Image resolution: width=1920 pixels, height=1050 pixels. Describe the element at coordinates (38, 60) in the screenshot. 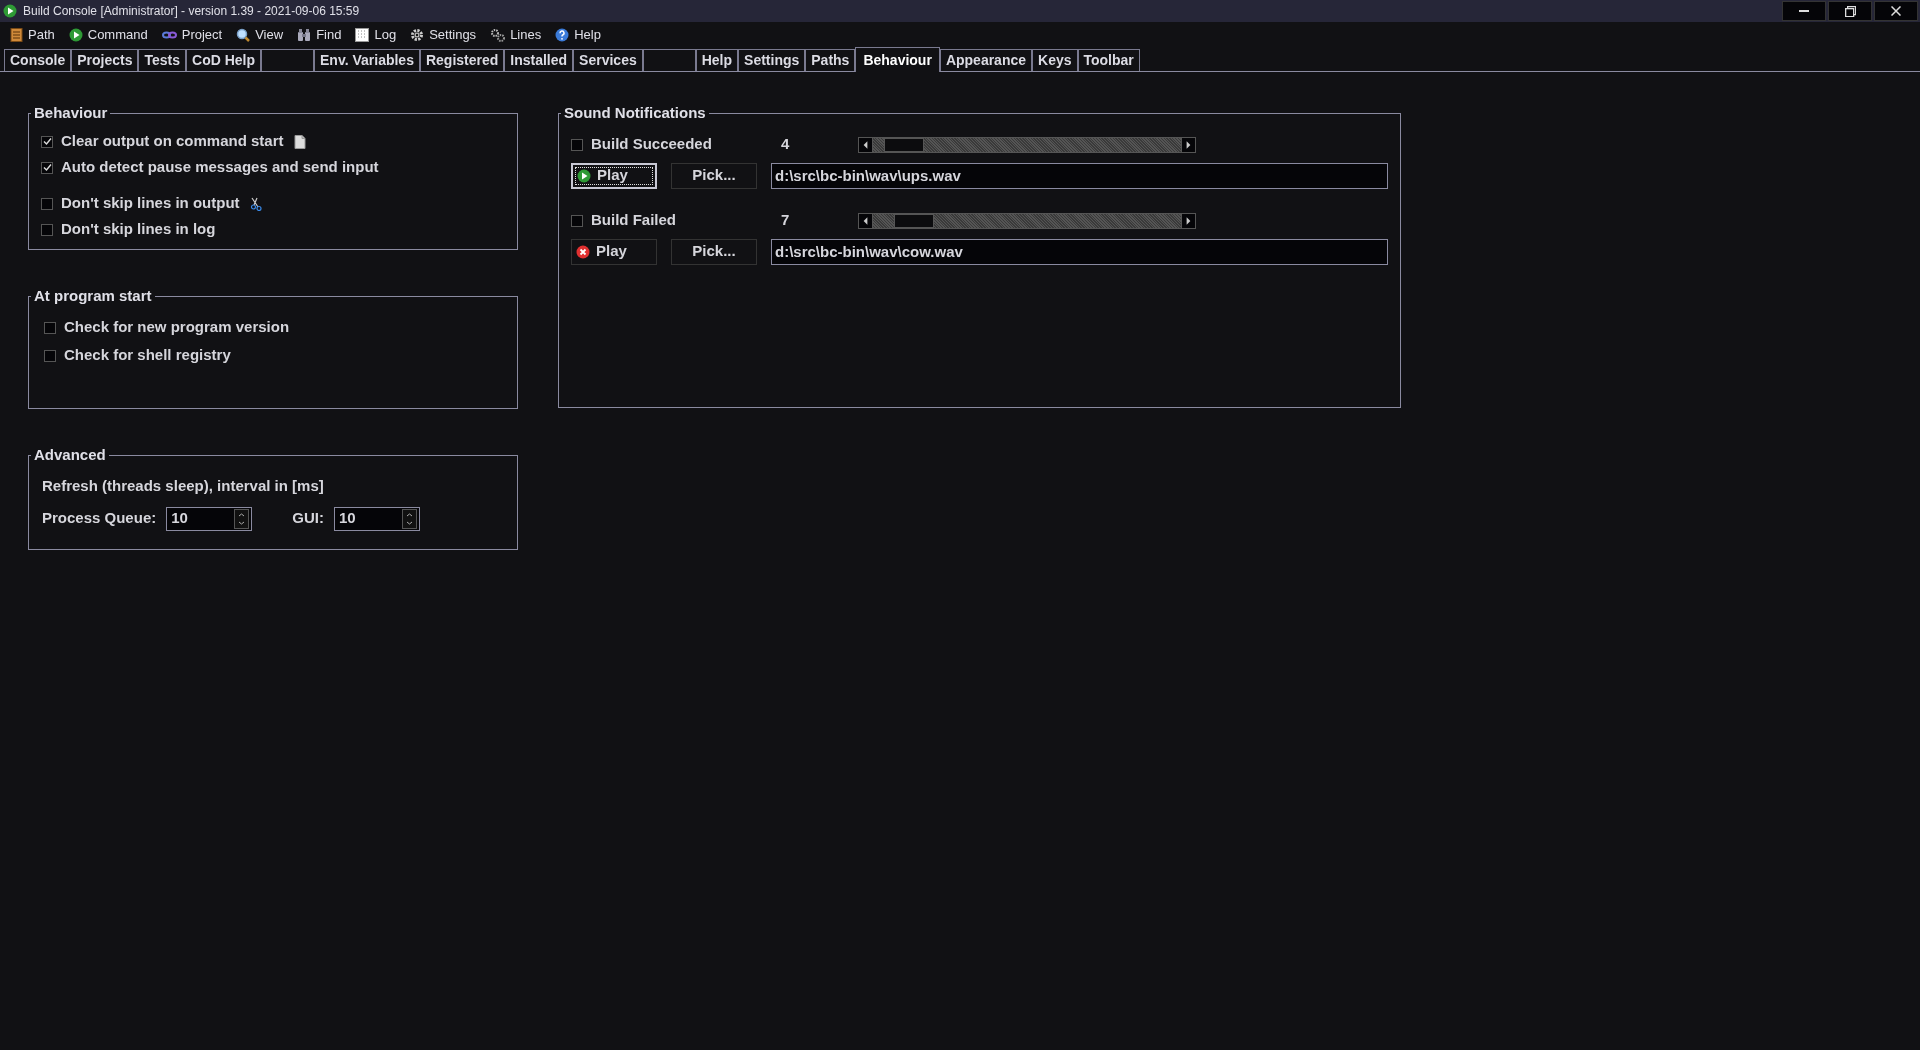

I see `tab: Console` at that location.